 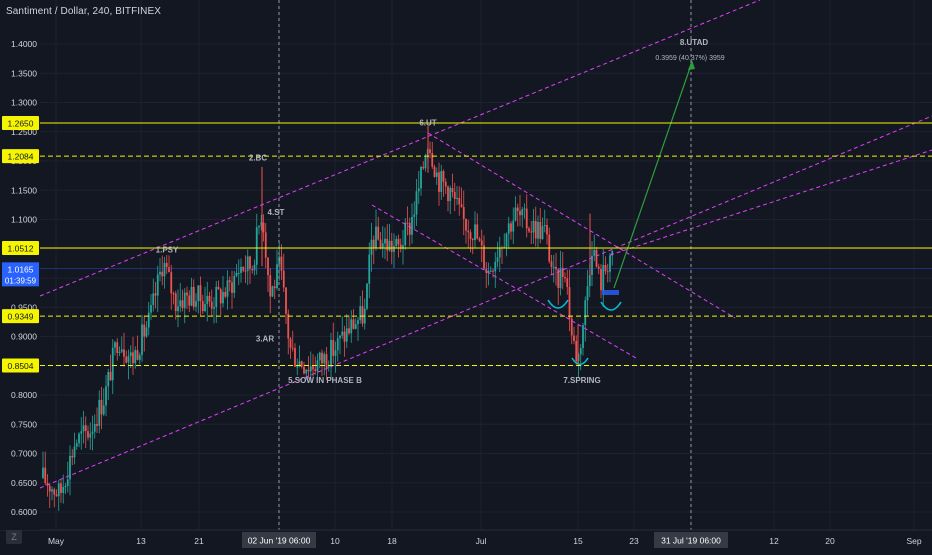 I want to click on descending-lower-line, so click(x=504, y=281).